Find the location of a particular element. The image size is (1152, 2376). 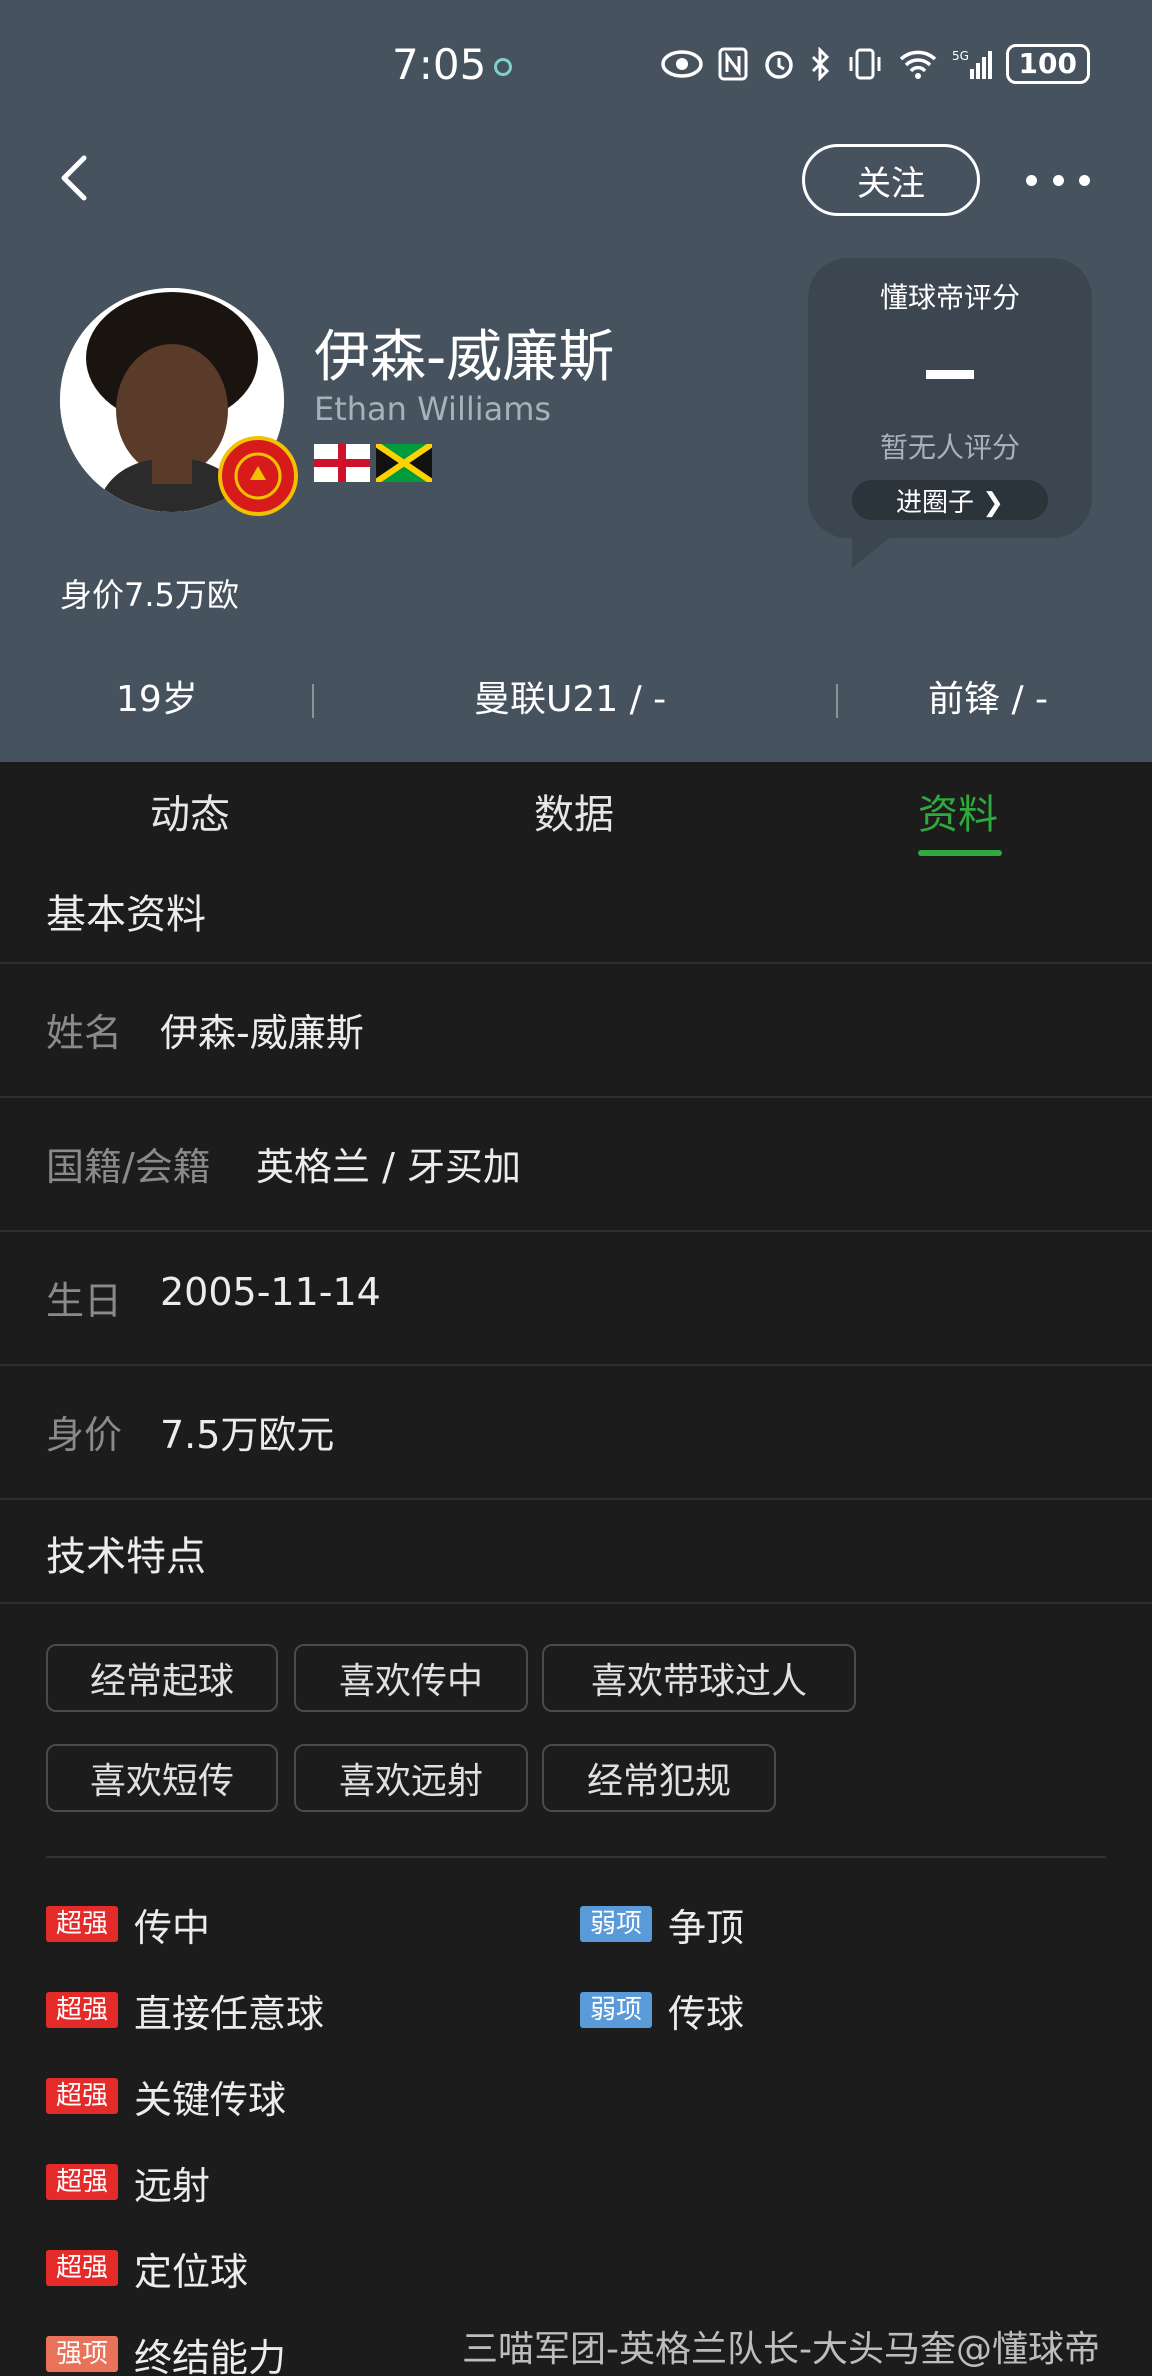

summary-row: 19岁 曼联U21 / - 前锋 / - is located at coordinates (576, 700).